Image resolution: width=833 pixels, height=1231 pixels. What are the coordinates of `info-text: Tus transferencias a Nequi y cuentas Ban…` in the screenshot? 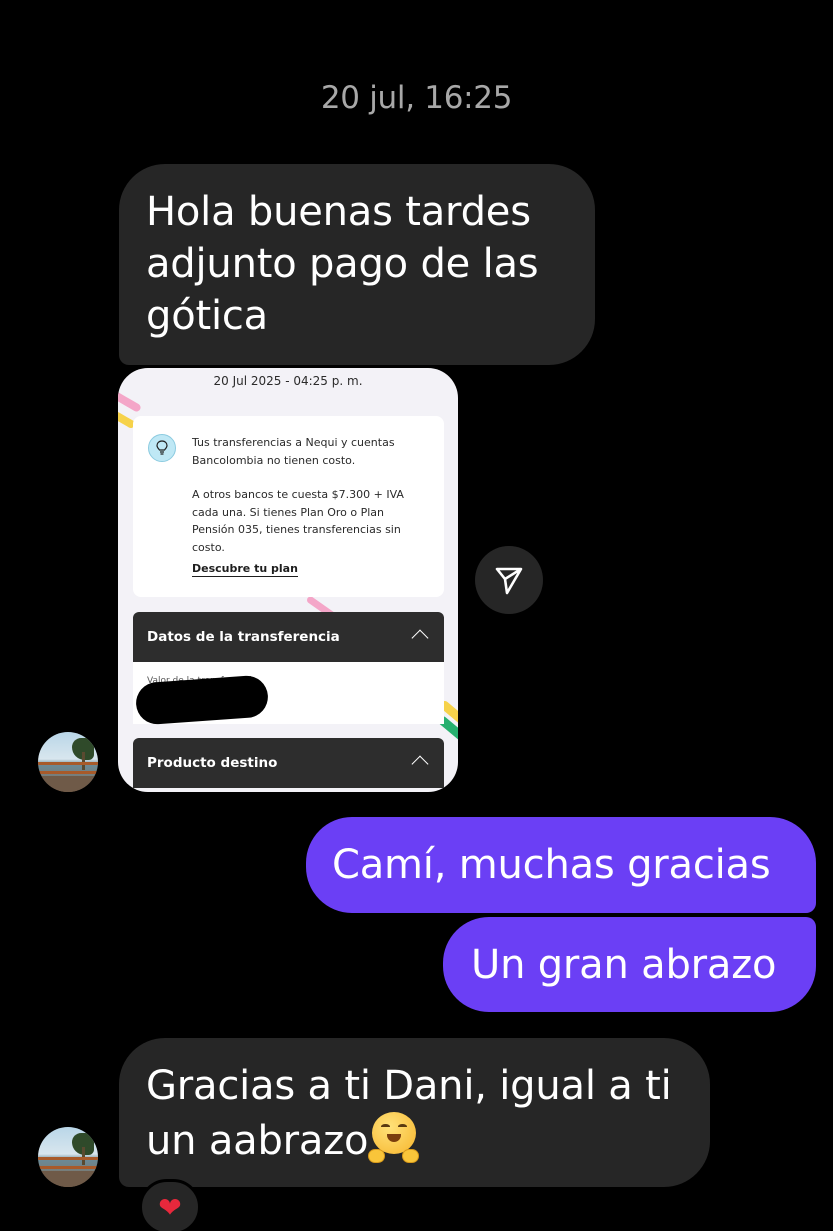 It's located at (308, 506).